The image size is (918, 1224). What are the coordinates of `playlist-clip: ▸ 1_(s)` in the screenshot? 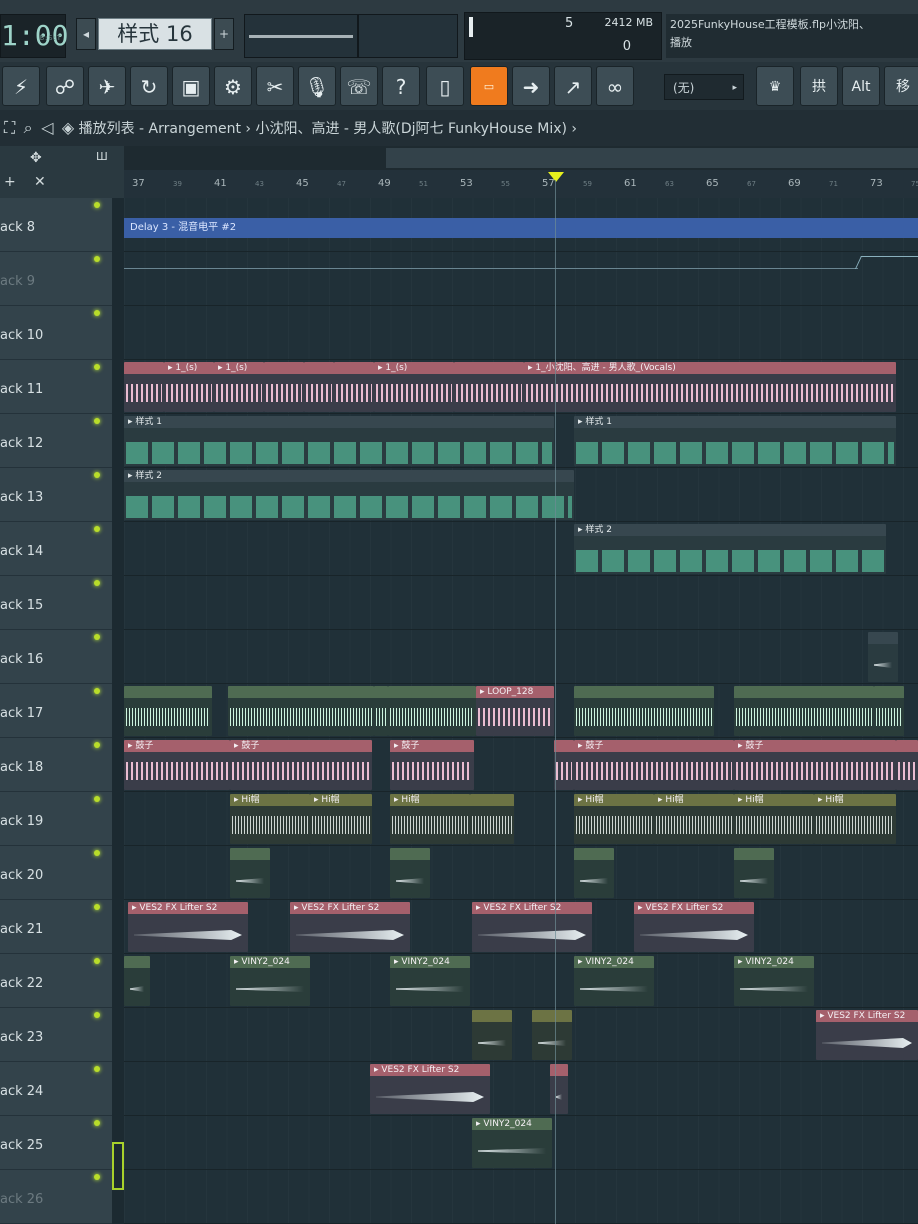 It's located at (414, 387).